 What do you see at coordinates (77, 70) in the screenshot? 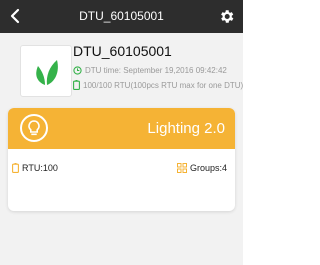
I see `clock-icon` at bounding box center [77, 70].